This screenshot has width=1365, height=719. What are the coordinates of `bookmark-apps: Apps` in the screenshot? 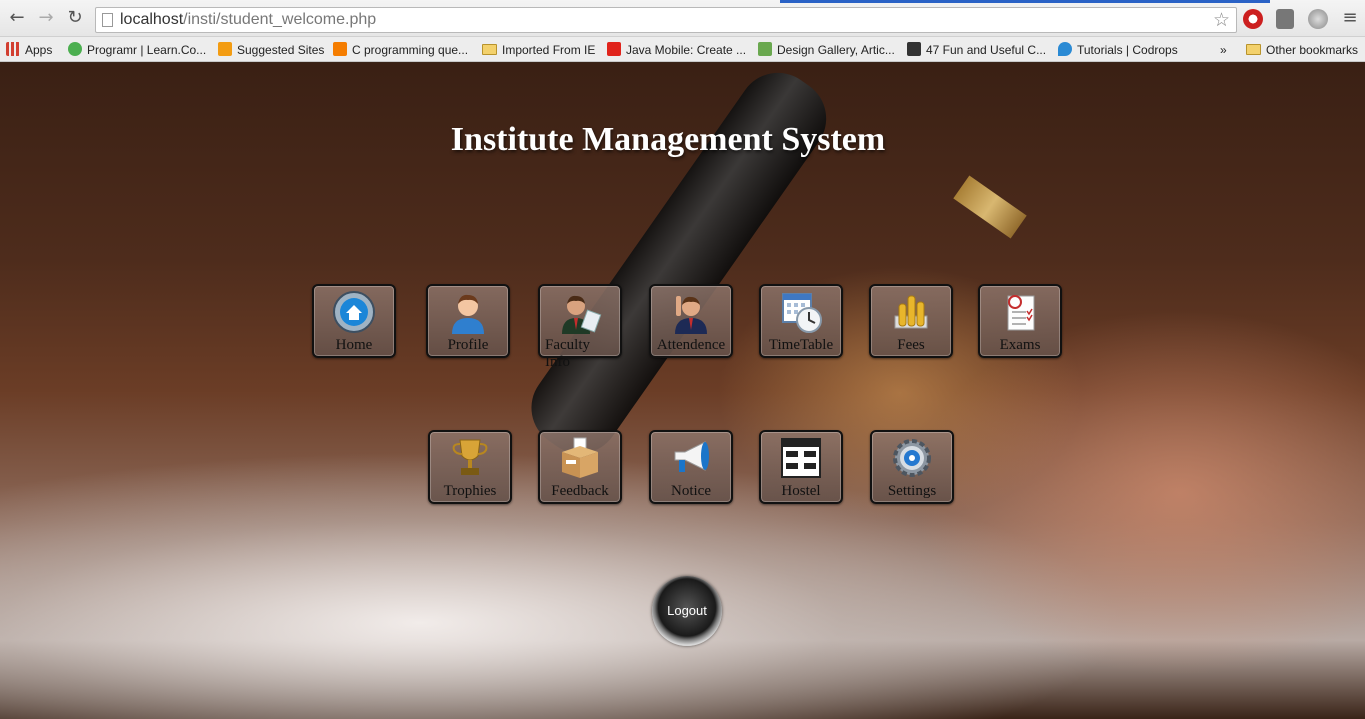 It's located at (29, 50).